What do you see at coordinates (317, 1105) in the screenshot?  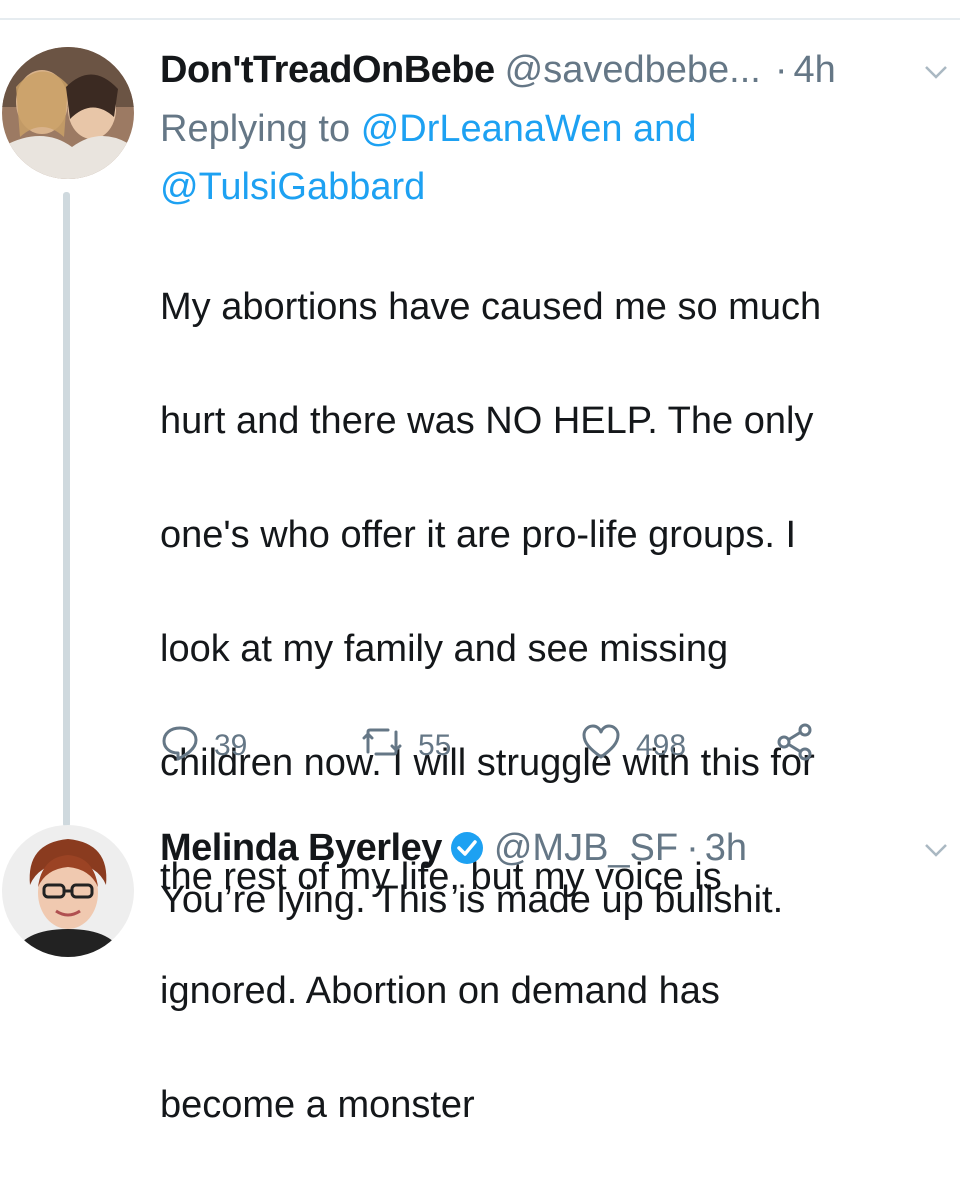 I see `tweet-text-line: become a monster` at bounding box center [317, 1105].